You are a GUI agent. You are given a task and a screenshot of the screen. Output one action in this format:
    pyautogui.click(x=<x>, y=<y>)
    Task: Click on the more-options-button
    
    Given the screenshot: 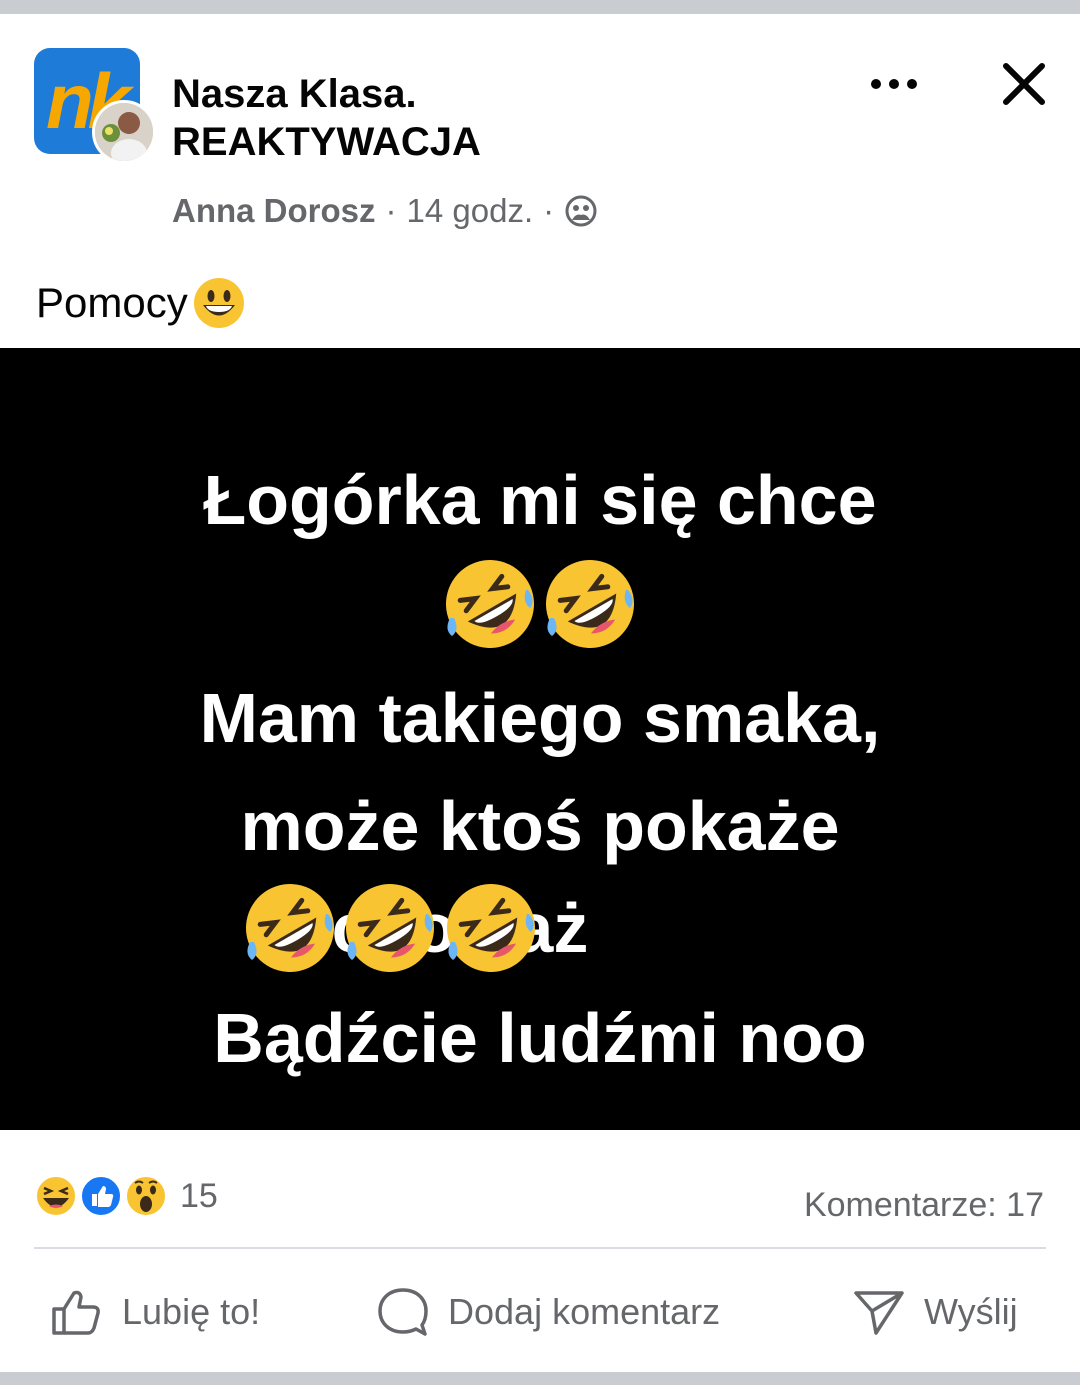 What is the action you would take?
    pyautogui.click(x=894, y=84)
    